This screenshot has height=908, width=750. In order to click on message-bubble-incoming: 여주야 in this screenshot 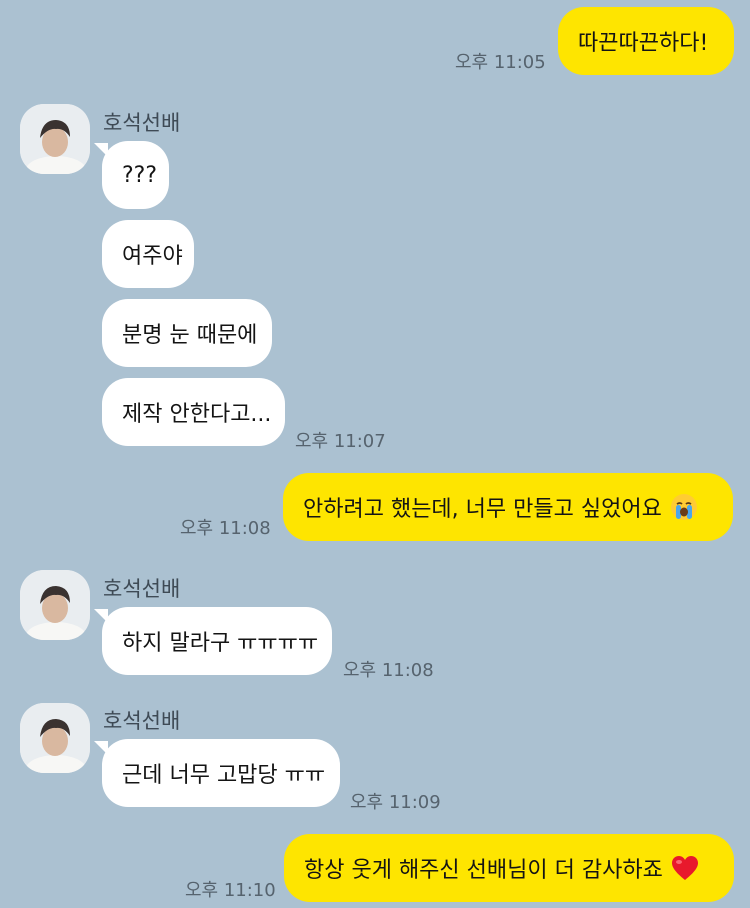, I will do `click(148, 254)`.